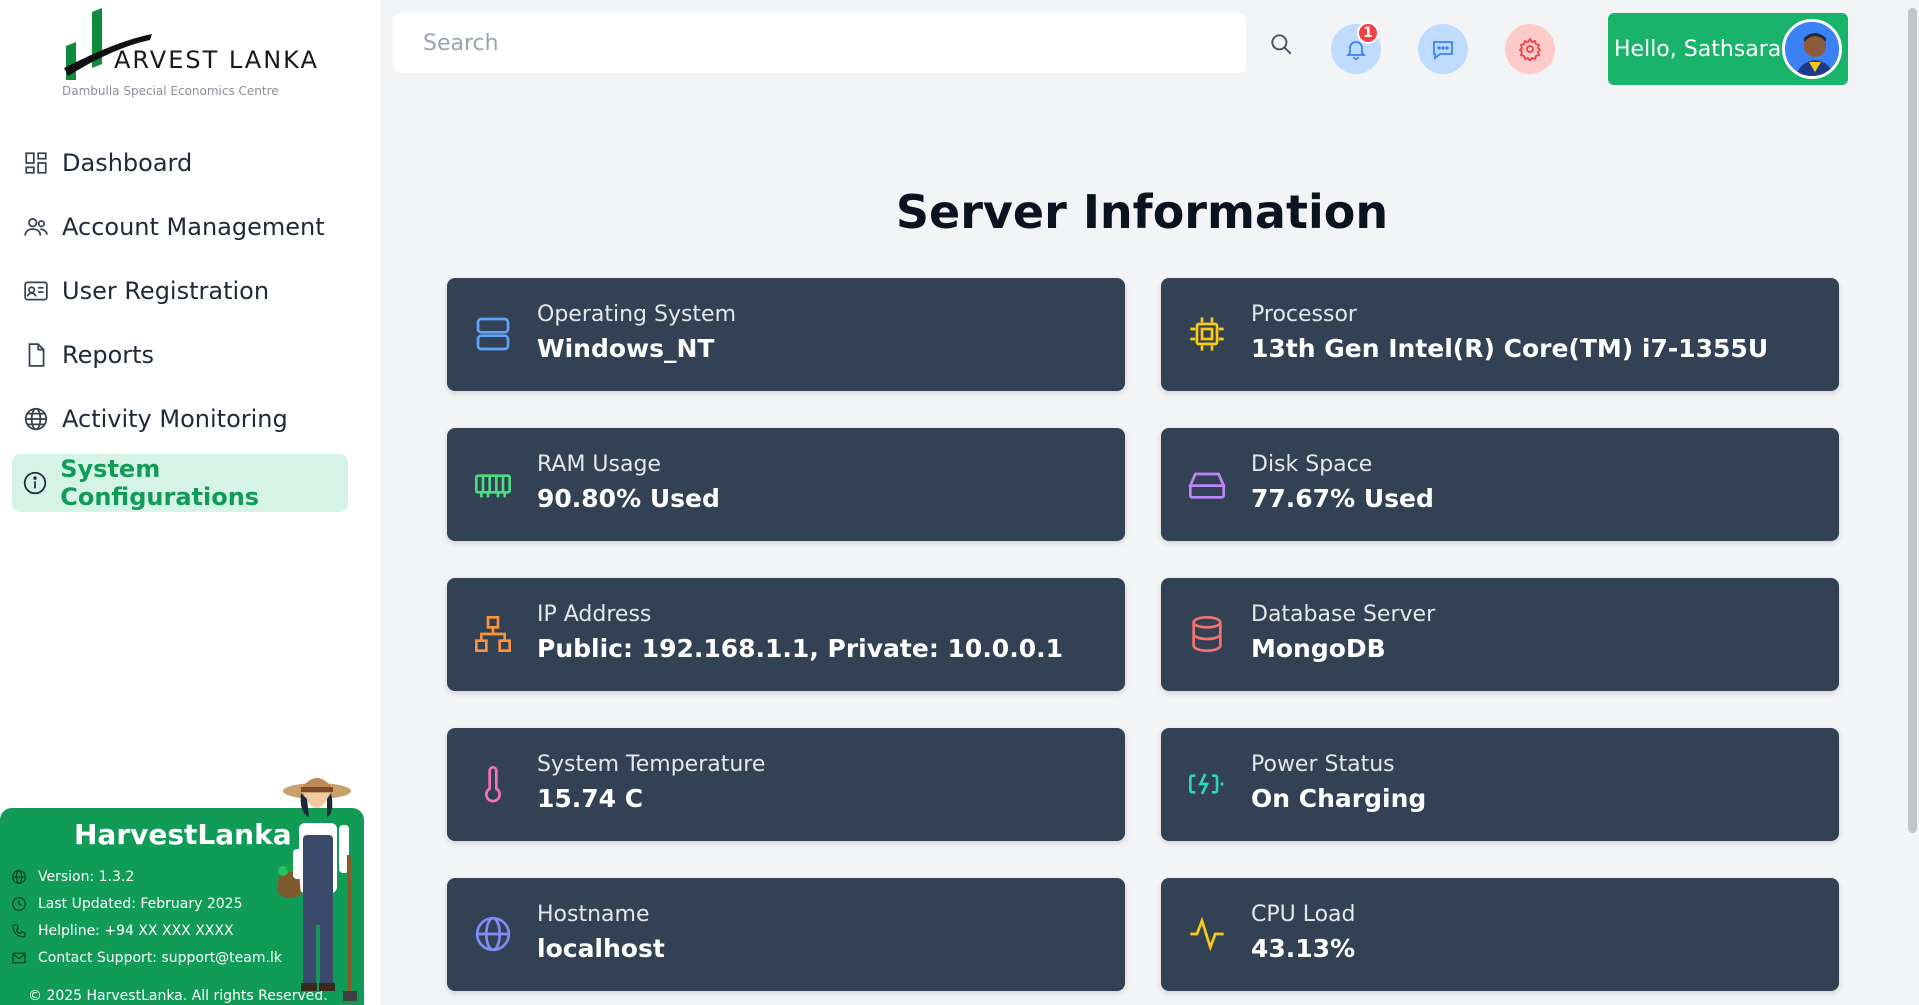  I want to click on database-icon, so click(1207, 634).